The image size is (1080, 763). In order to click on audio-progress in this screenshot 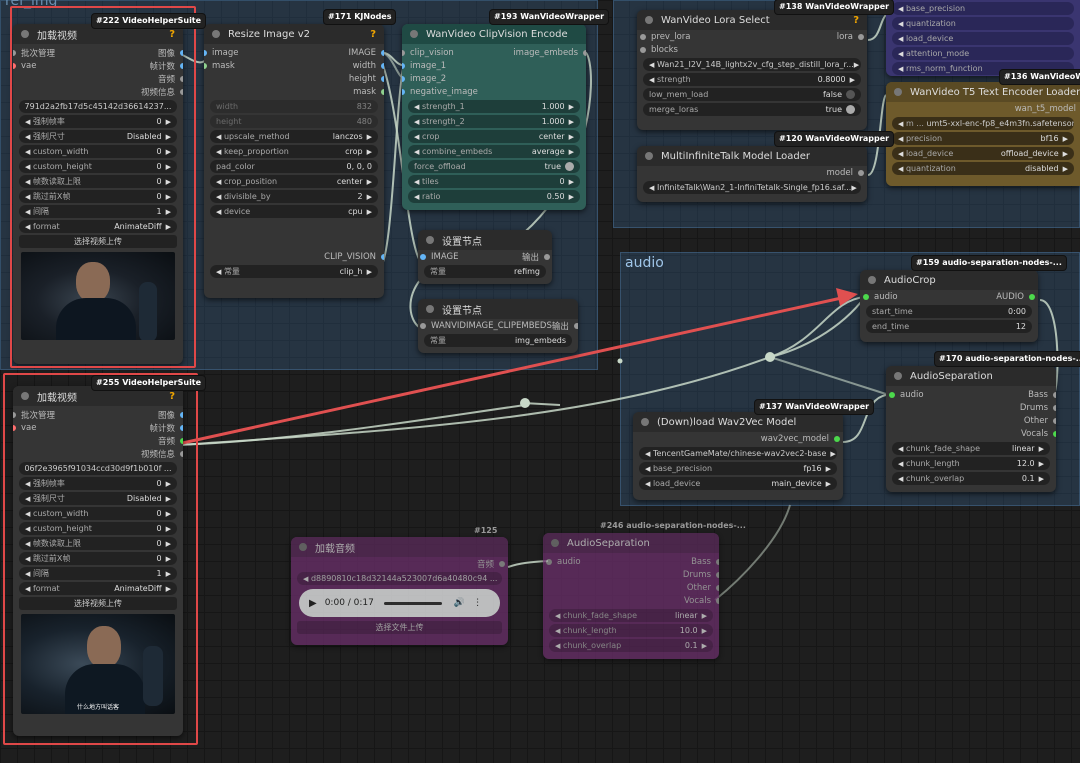, I will do `click(412, 603)`.